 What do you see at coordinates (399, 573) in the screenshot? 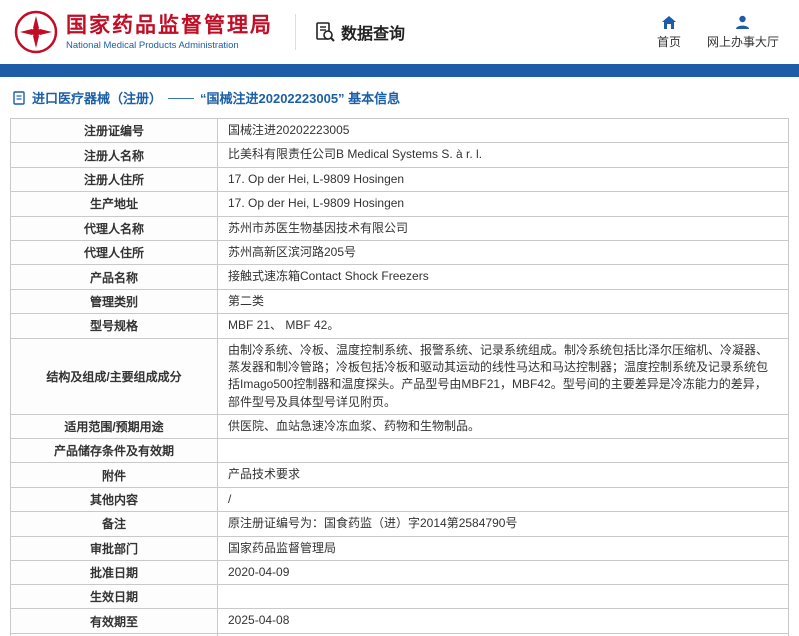
I see `table-row: 批准日期 2020-04-09` at bounding box center [399, 573].